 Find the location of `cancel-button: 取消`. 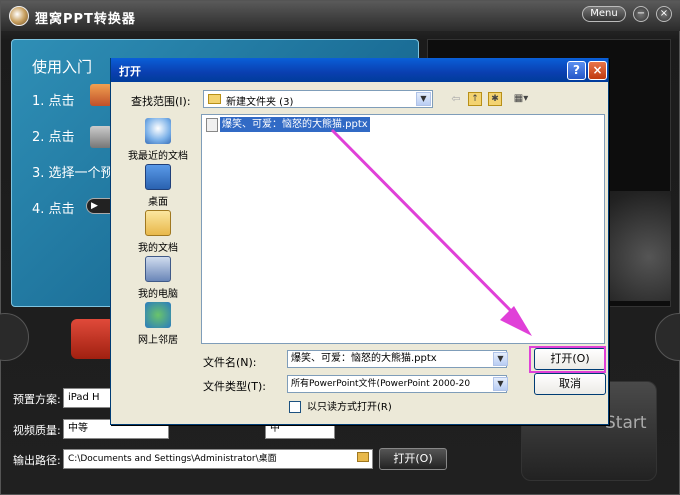

cancel-button: 取消 is located at coordinates (570, 384).